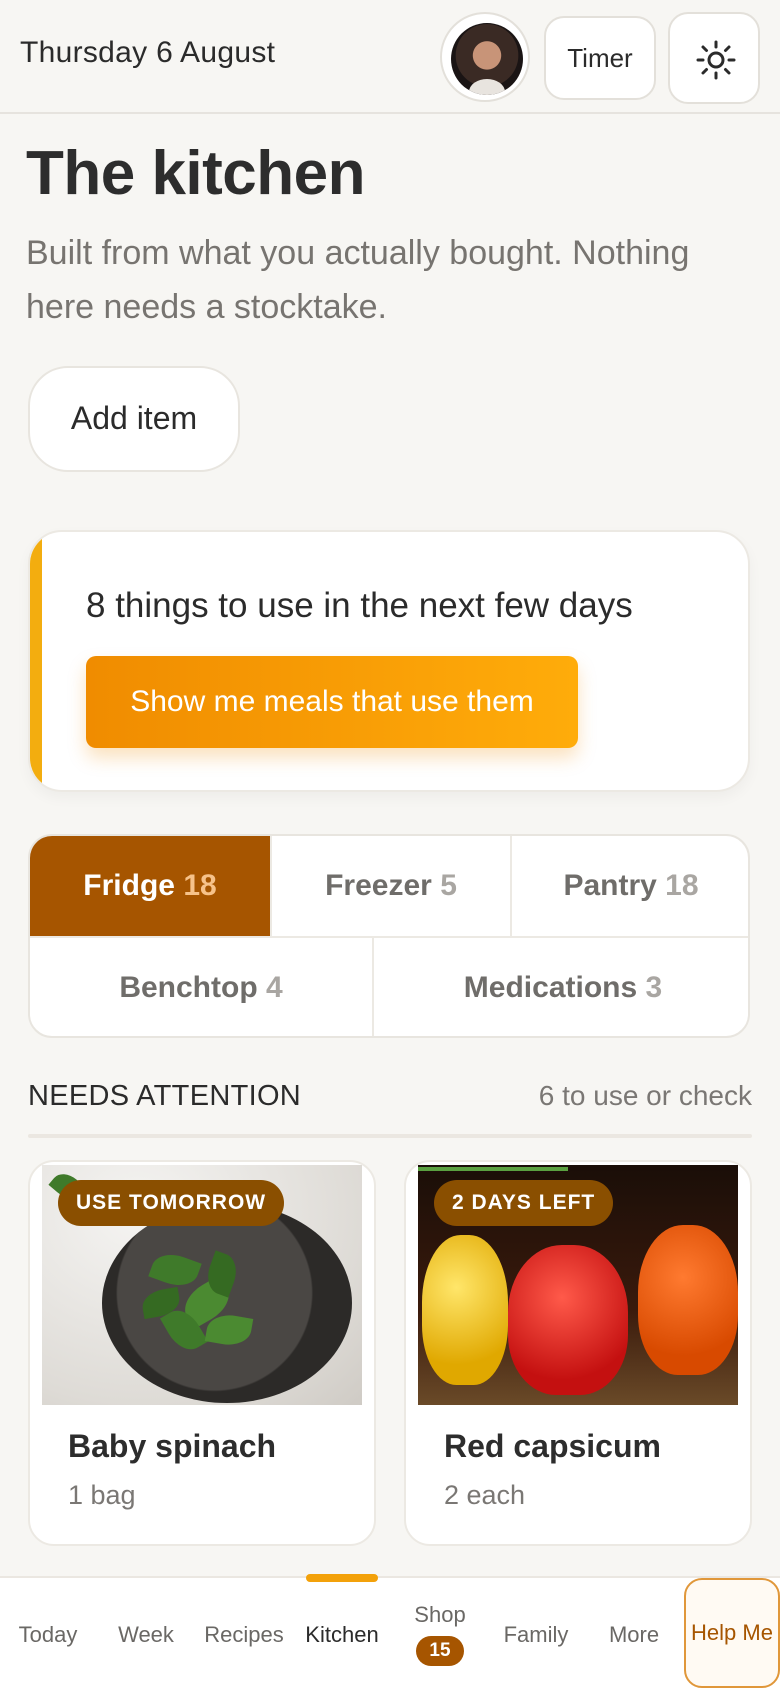 The image size is (780, 1688). I want to click on sun-icon, so click(716, 60).